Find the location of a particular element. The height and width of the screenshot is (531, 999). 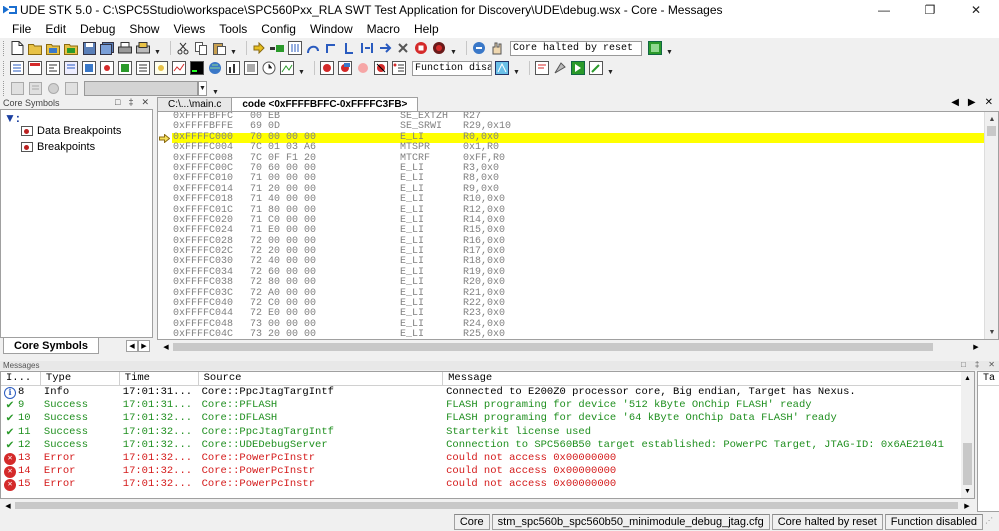

column-target: Ta is located at coordinates (988, 379).